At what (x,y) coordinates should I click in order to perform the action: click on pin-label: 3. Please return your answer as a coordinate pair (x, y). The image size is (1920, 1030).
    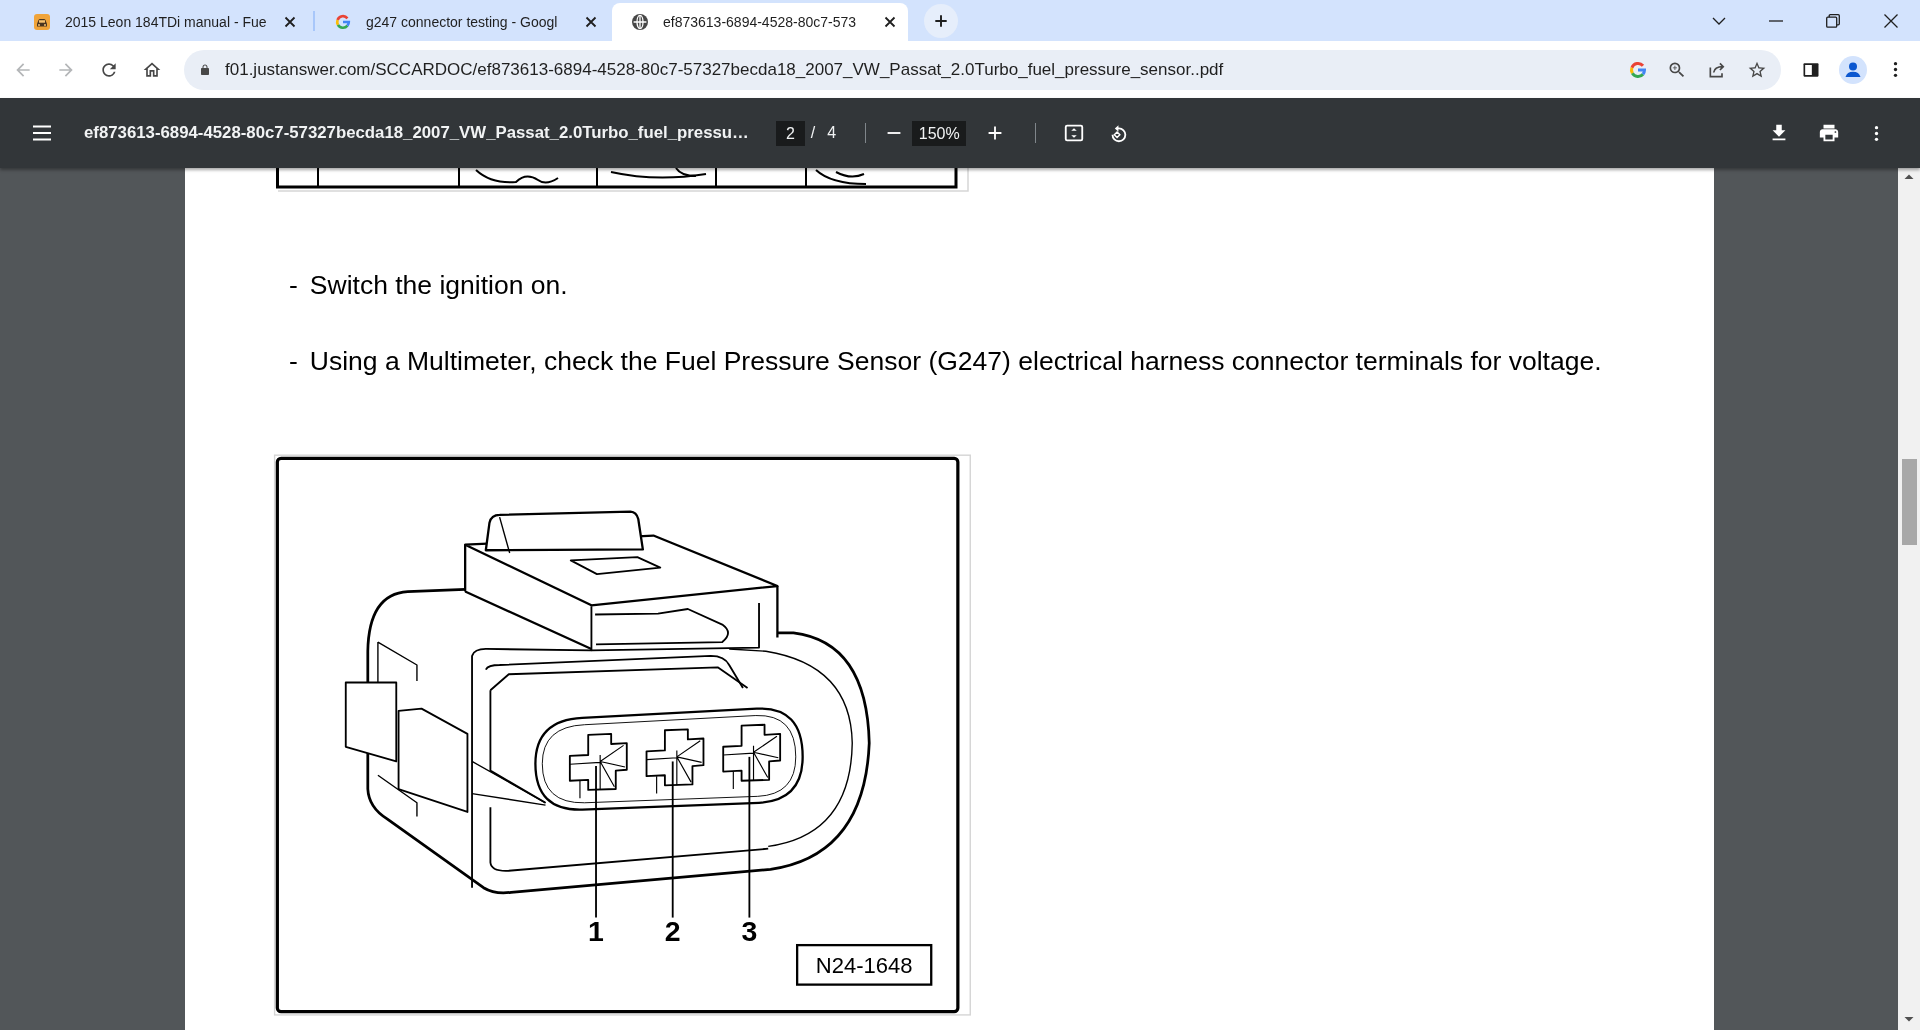
    Looking at the image, I should click on (749, 931).